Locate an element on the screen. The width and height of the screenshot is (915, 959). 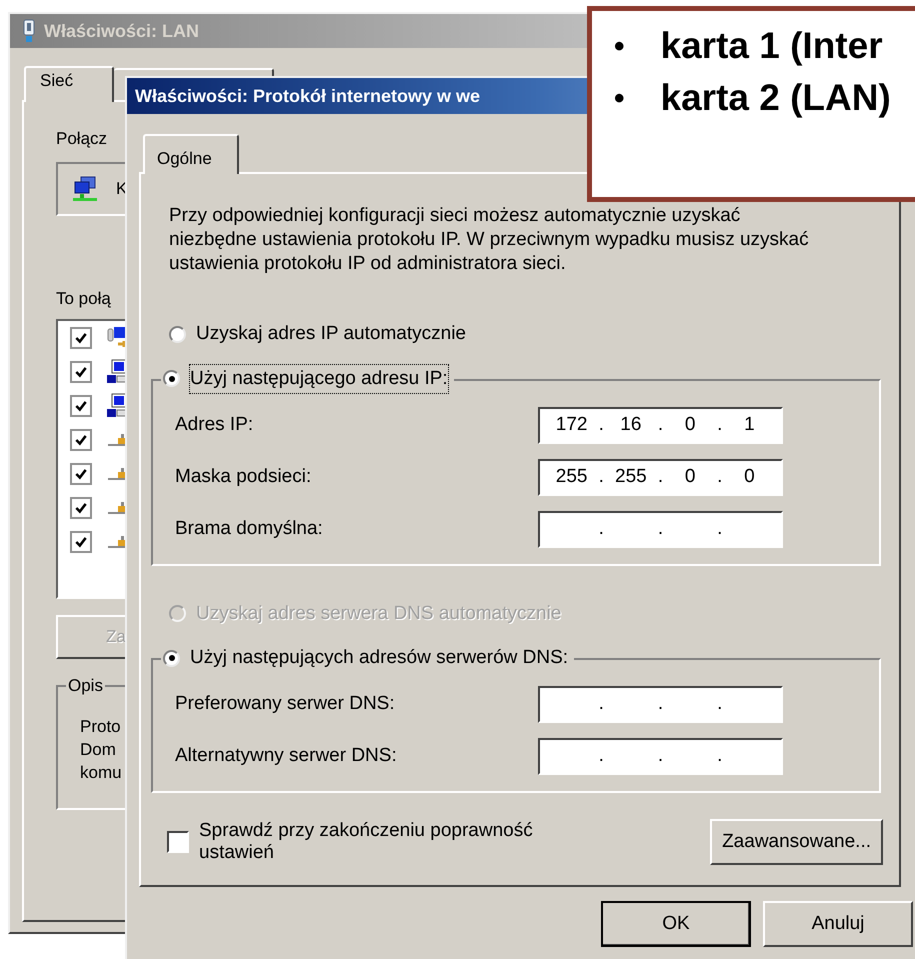
radio-label: Użyj następujących adresów serwerów DNS: is located at coordinates (379, 658).